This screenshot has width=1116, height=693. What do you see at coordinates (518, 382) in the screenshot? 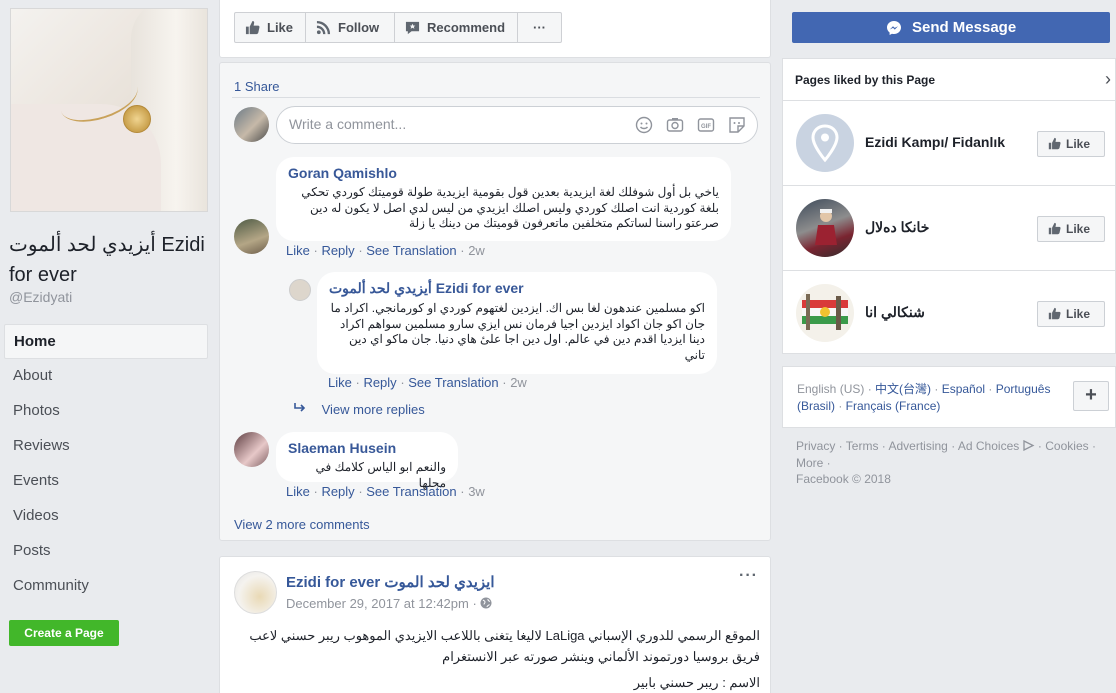
I see `reply-time: 2w` at bounding box center [518, 382].